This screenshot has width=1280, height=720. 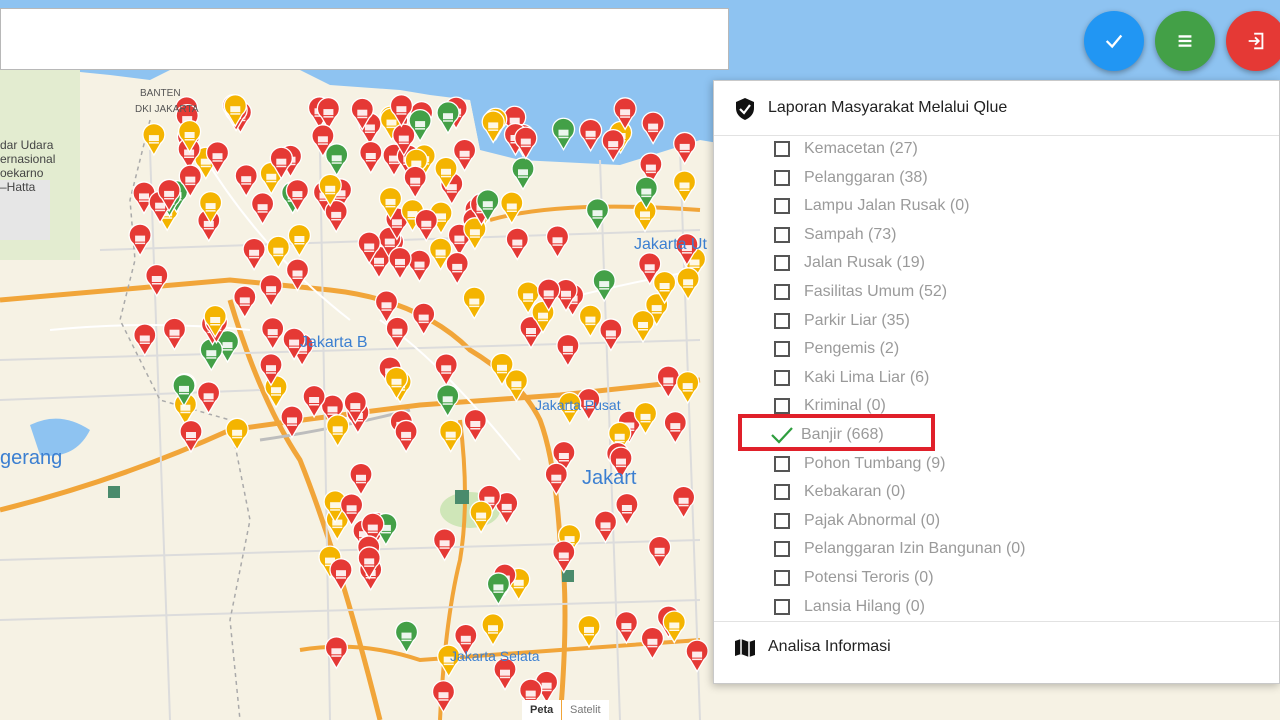 What do you see at coordinates (876, 291) in the screenshot?
I see `category-label: Fasilitas Umum (52)` at bounding box center [876, 291].